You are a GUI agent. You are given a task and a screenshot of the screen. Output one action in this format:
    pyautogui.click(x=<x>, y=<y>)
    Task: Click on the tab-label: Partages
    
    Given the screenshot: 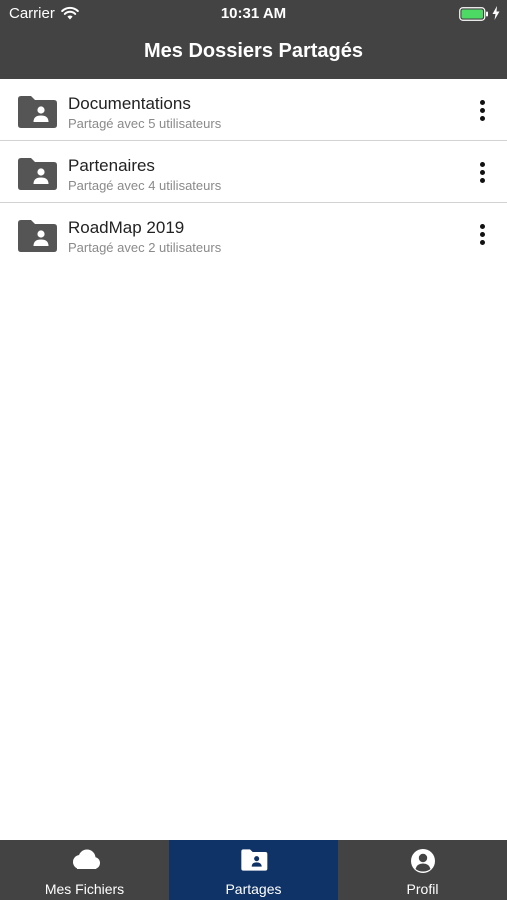 What is the action you would take?
    pyautogui.click(x=253, y=889)
    